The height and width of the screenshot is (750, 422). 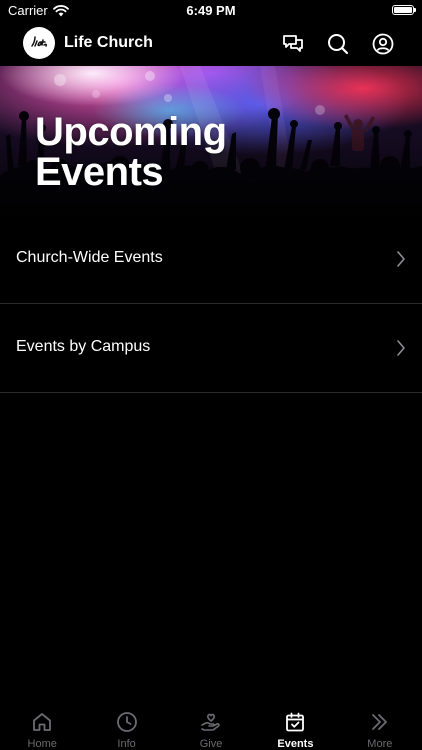 I want to click on tab-home: Home, so click(x=42, y=726).